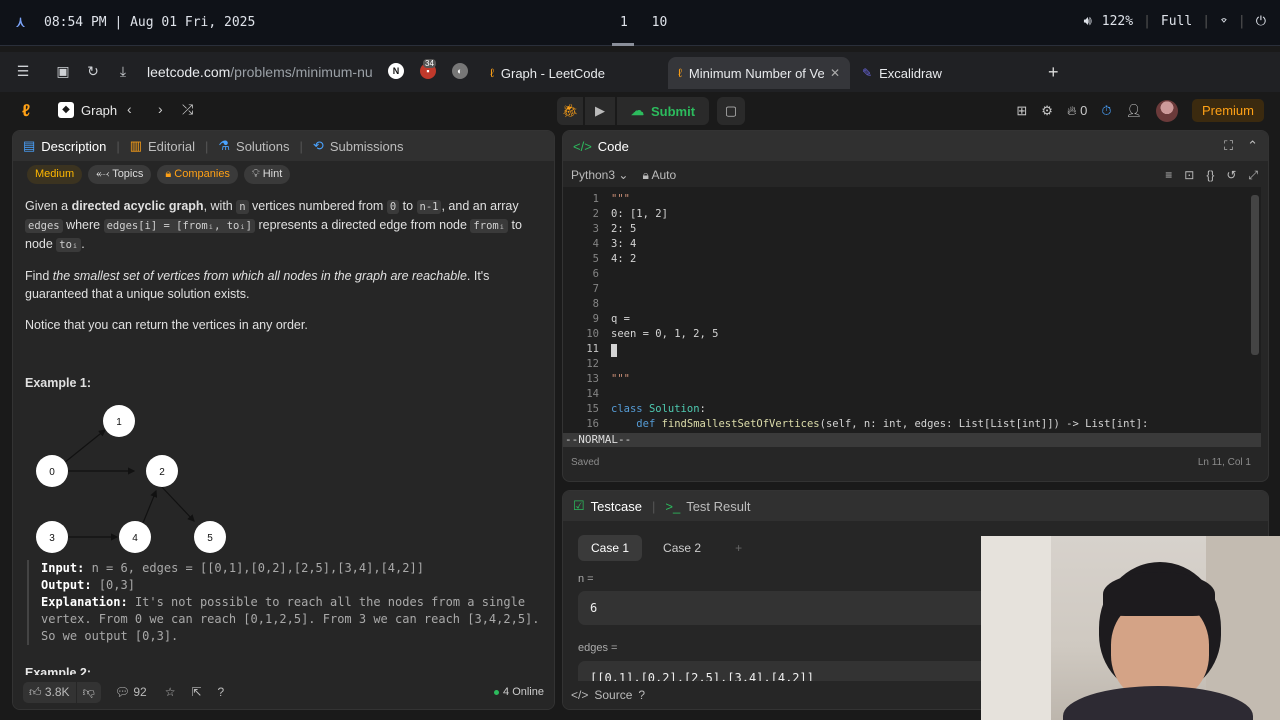 The image size is (1280, 720). What do you see at coordinates (607, 506) in the screenshot?
I see `tab-testcase: ☑ Testcase` at bounding box center [607, 506].